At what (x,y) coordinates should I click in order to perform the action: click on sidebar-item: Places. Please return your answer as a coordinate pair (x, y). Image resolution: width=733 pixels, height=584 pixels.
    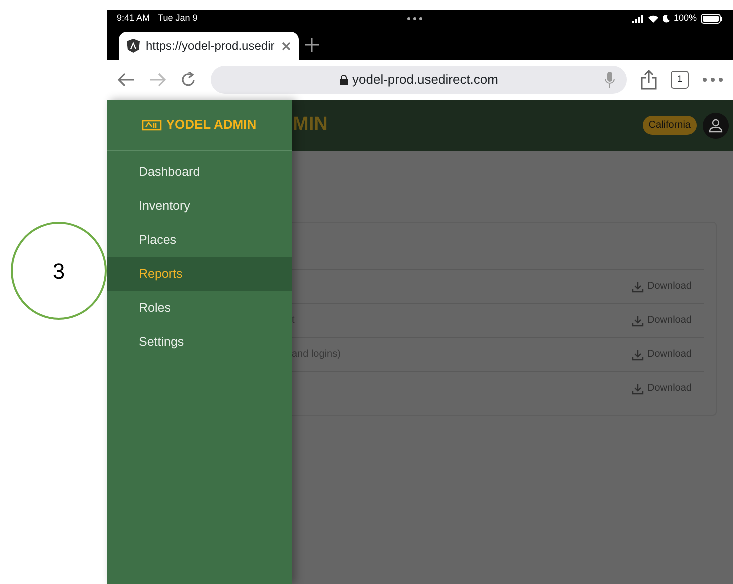
    Looking at the image, I should click on (199, 240).